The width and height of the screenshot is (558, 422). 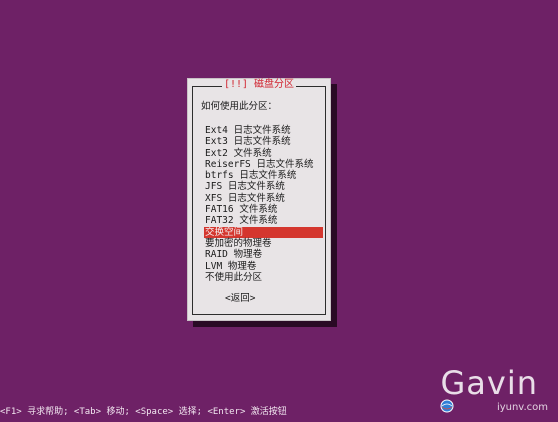 What do you see at coordinates (264, 153) in the screenshot?
I see `menu-item: Ext2 文件系统` at bounding box center [264, 153].